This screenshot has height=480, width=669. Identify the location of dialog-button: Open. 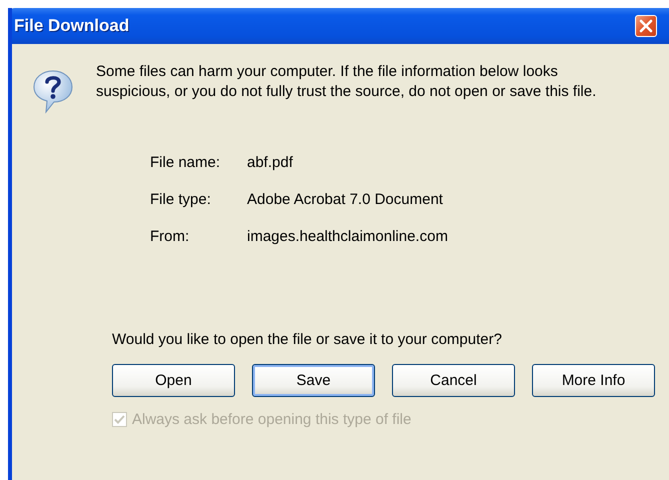
(173, 380).